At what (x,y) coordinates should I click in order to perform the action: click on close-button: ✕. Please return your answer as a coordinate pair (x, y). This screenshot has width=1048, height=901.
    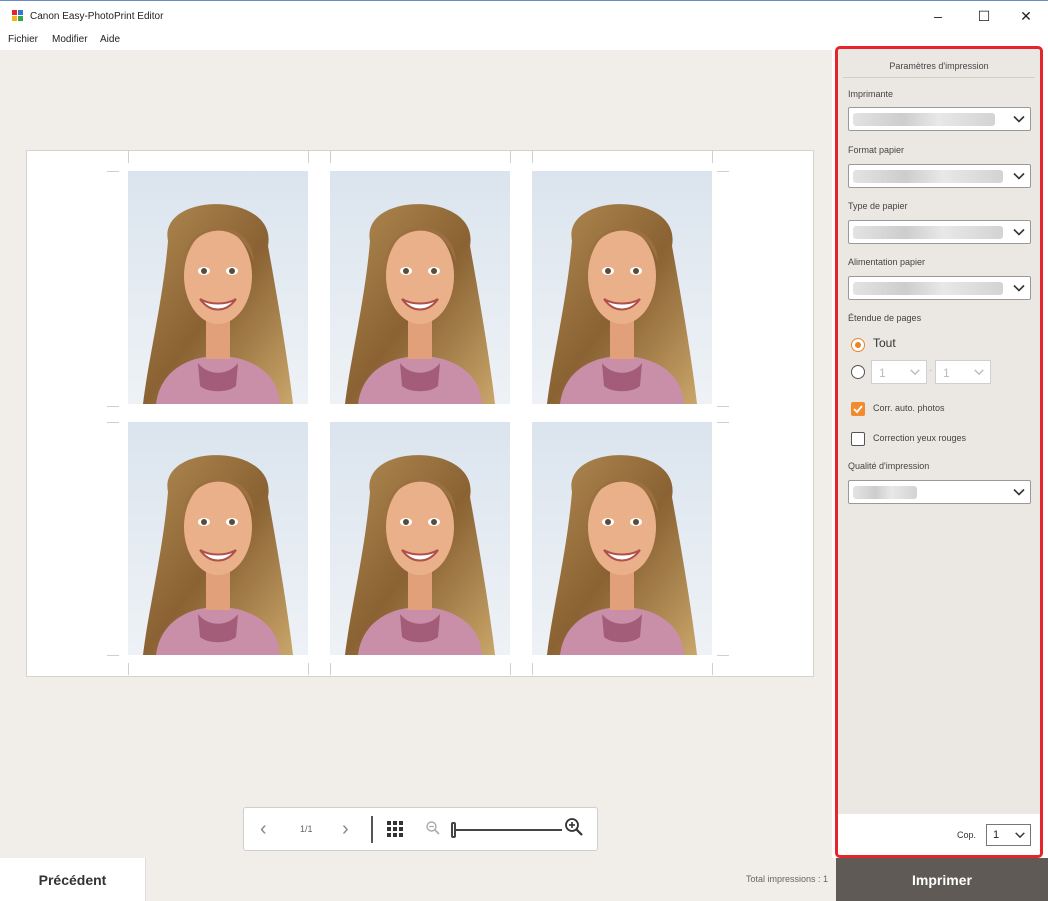
    Looking at the image, I should click on (1025, 16).